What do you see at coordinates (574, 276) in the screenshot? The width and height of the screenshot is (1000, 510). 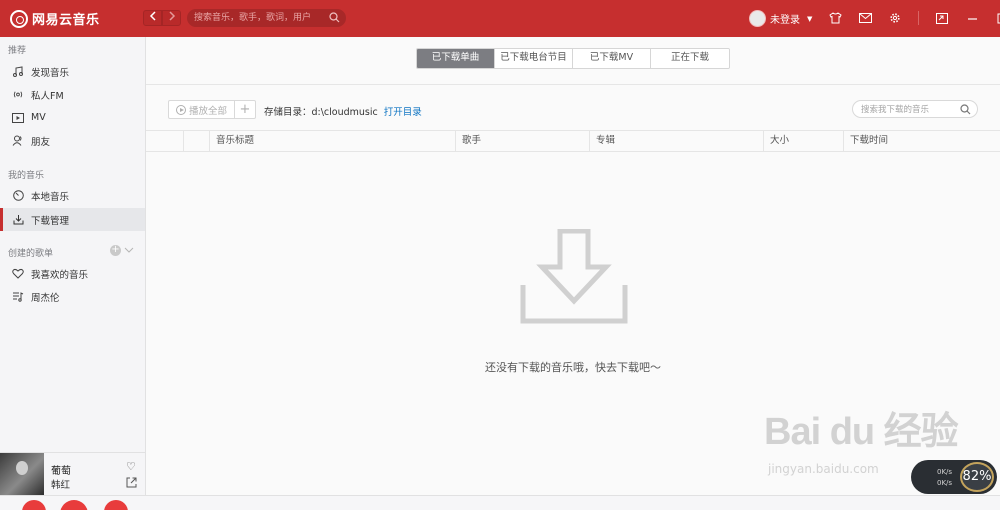 I see `download-empty-icon` at bounding box center [574, 276].